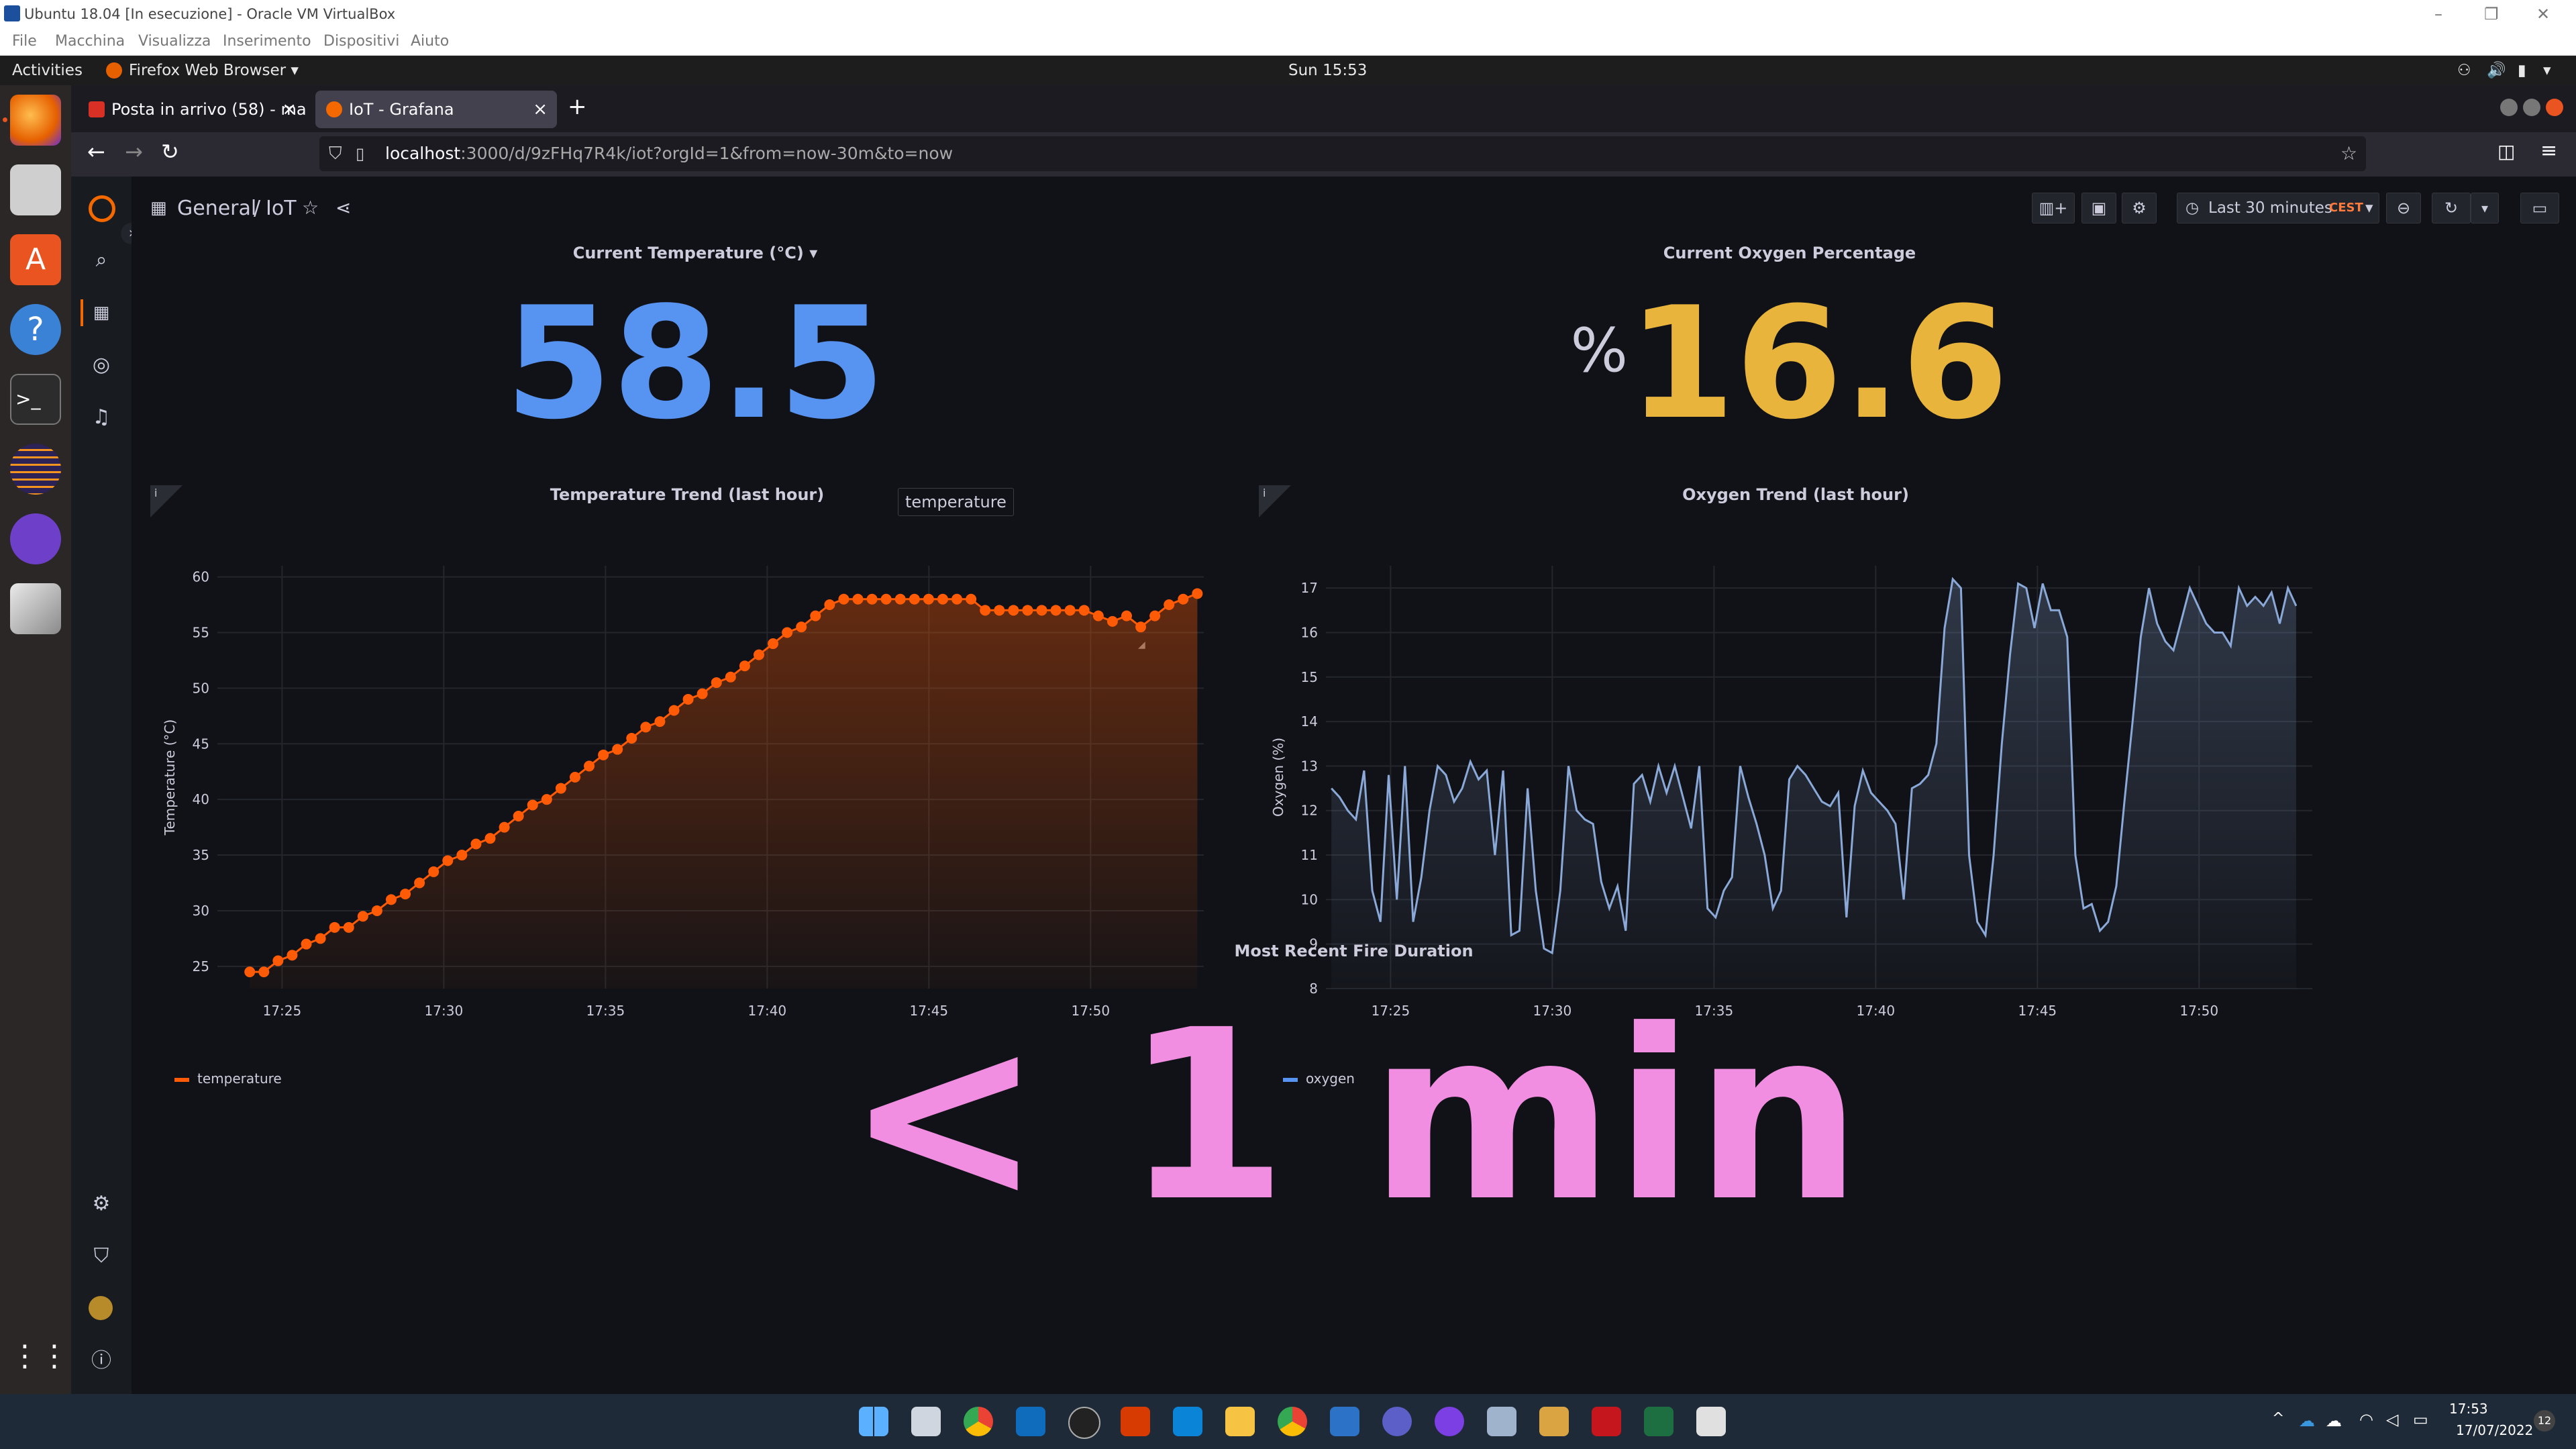 Image resolution: width=2576 pixels, height=1449 pixels. I want to click on share-icon: ⋖, so click(343, 208).